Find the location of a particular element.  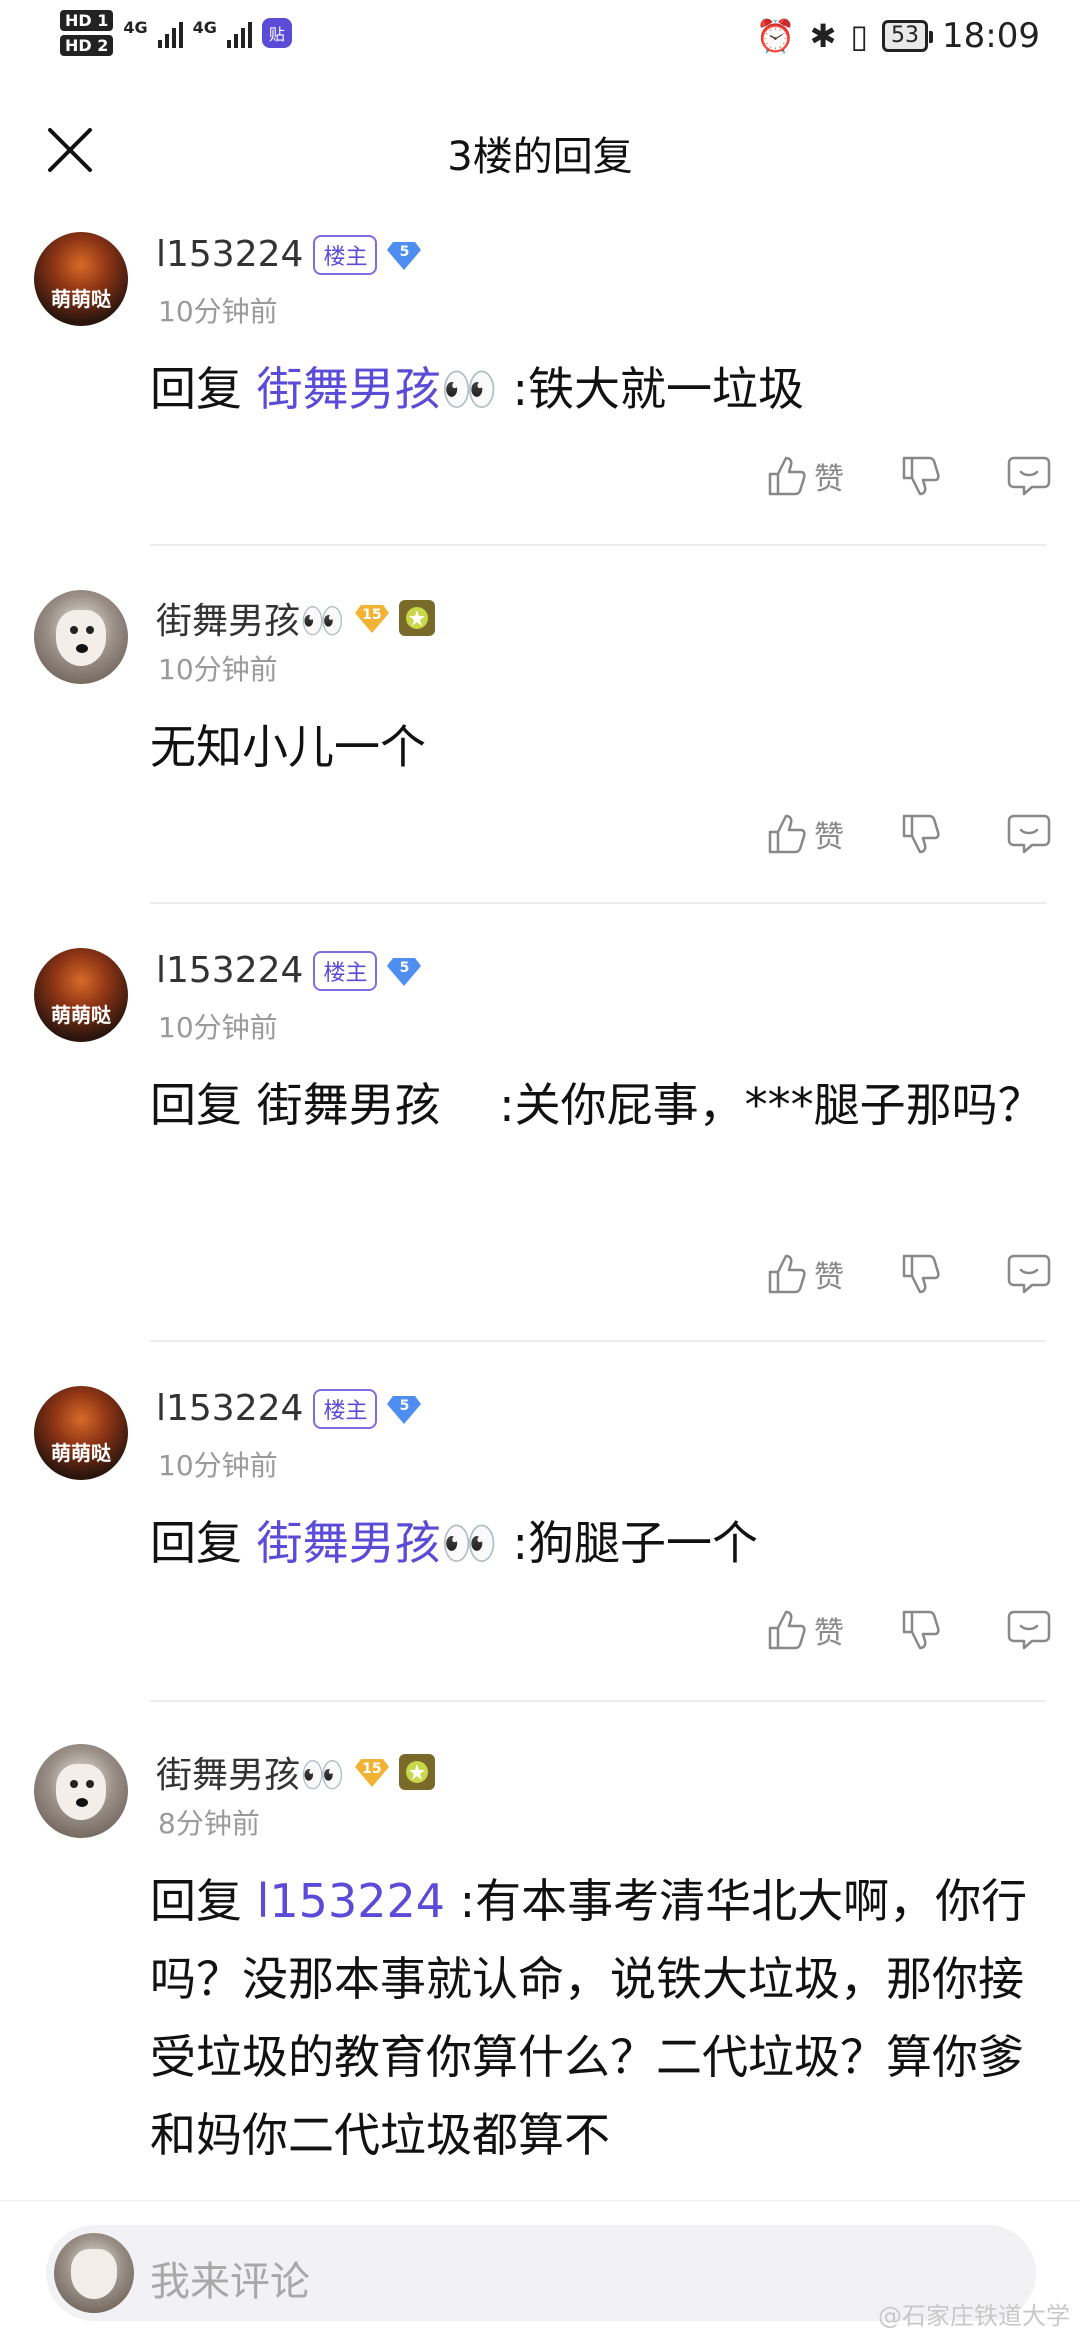

comment-text: 无知小儿一个 is located at coordinates (288, 747).